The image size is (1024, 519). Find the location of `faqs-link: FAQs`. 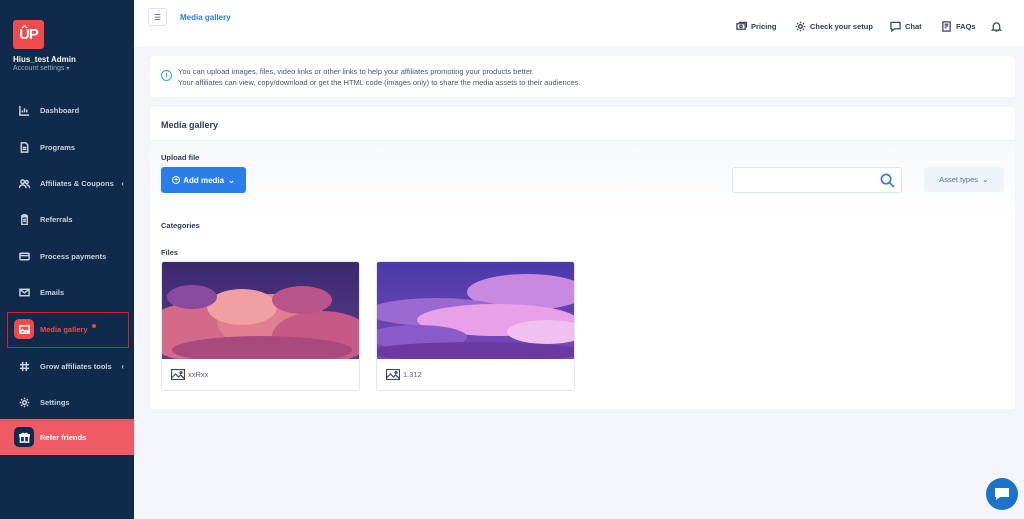

faqs-link: FAQs is located at coordinates (958, 26).